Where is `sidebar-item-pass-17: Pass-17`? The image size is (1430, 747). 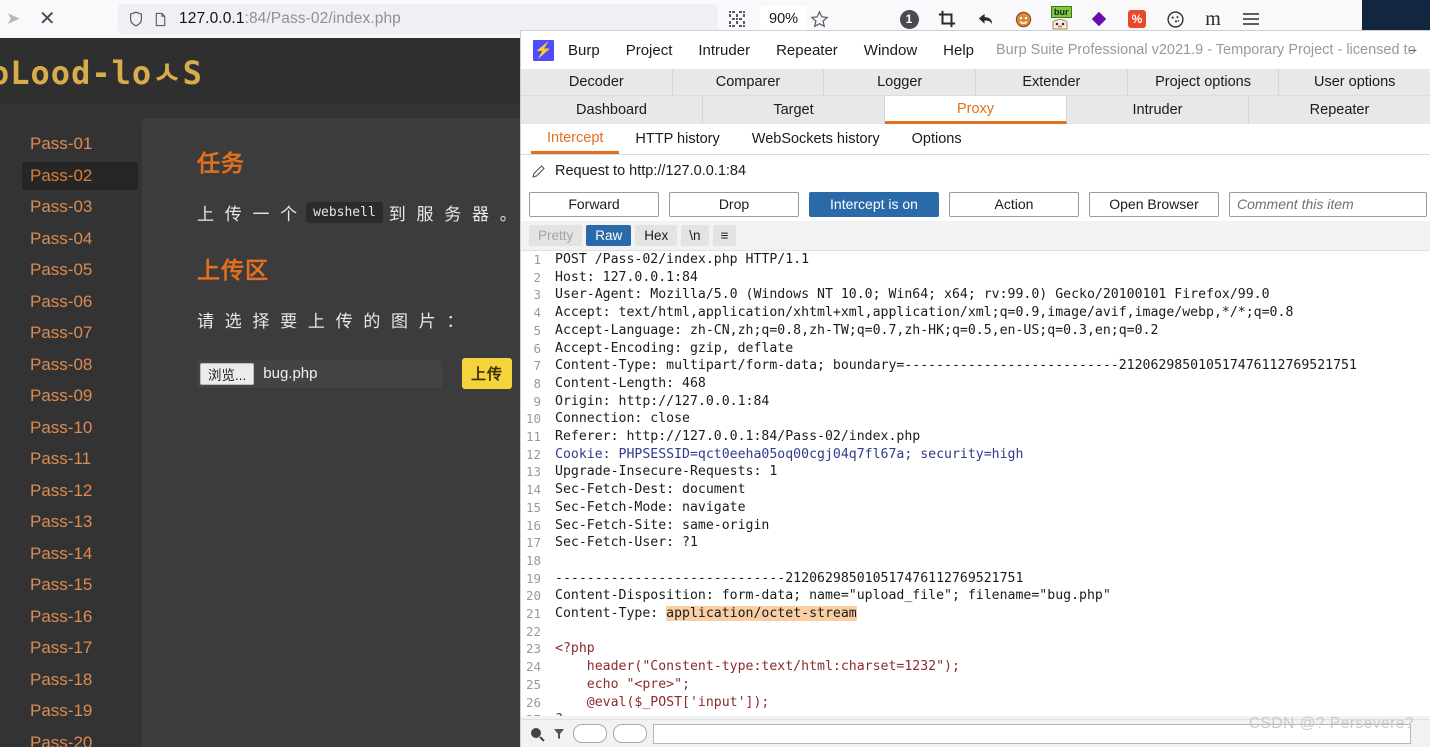
sidebar-item-pass-17: Pass-17 is located at coordinates (80, 648).